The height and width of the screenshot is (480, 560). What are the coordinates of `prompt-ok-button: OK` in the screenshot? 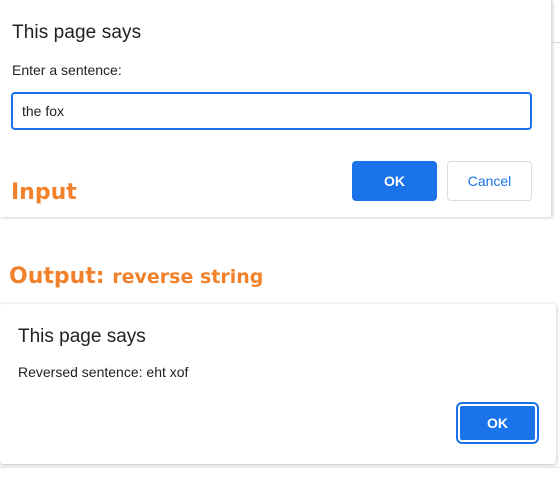 It's located at (394, 181).